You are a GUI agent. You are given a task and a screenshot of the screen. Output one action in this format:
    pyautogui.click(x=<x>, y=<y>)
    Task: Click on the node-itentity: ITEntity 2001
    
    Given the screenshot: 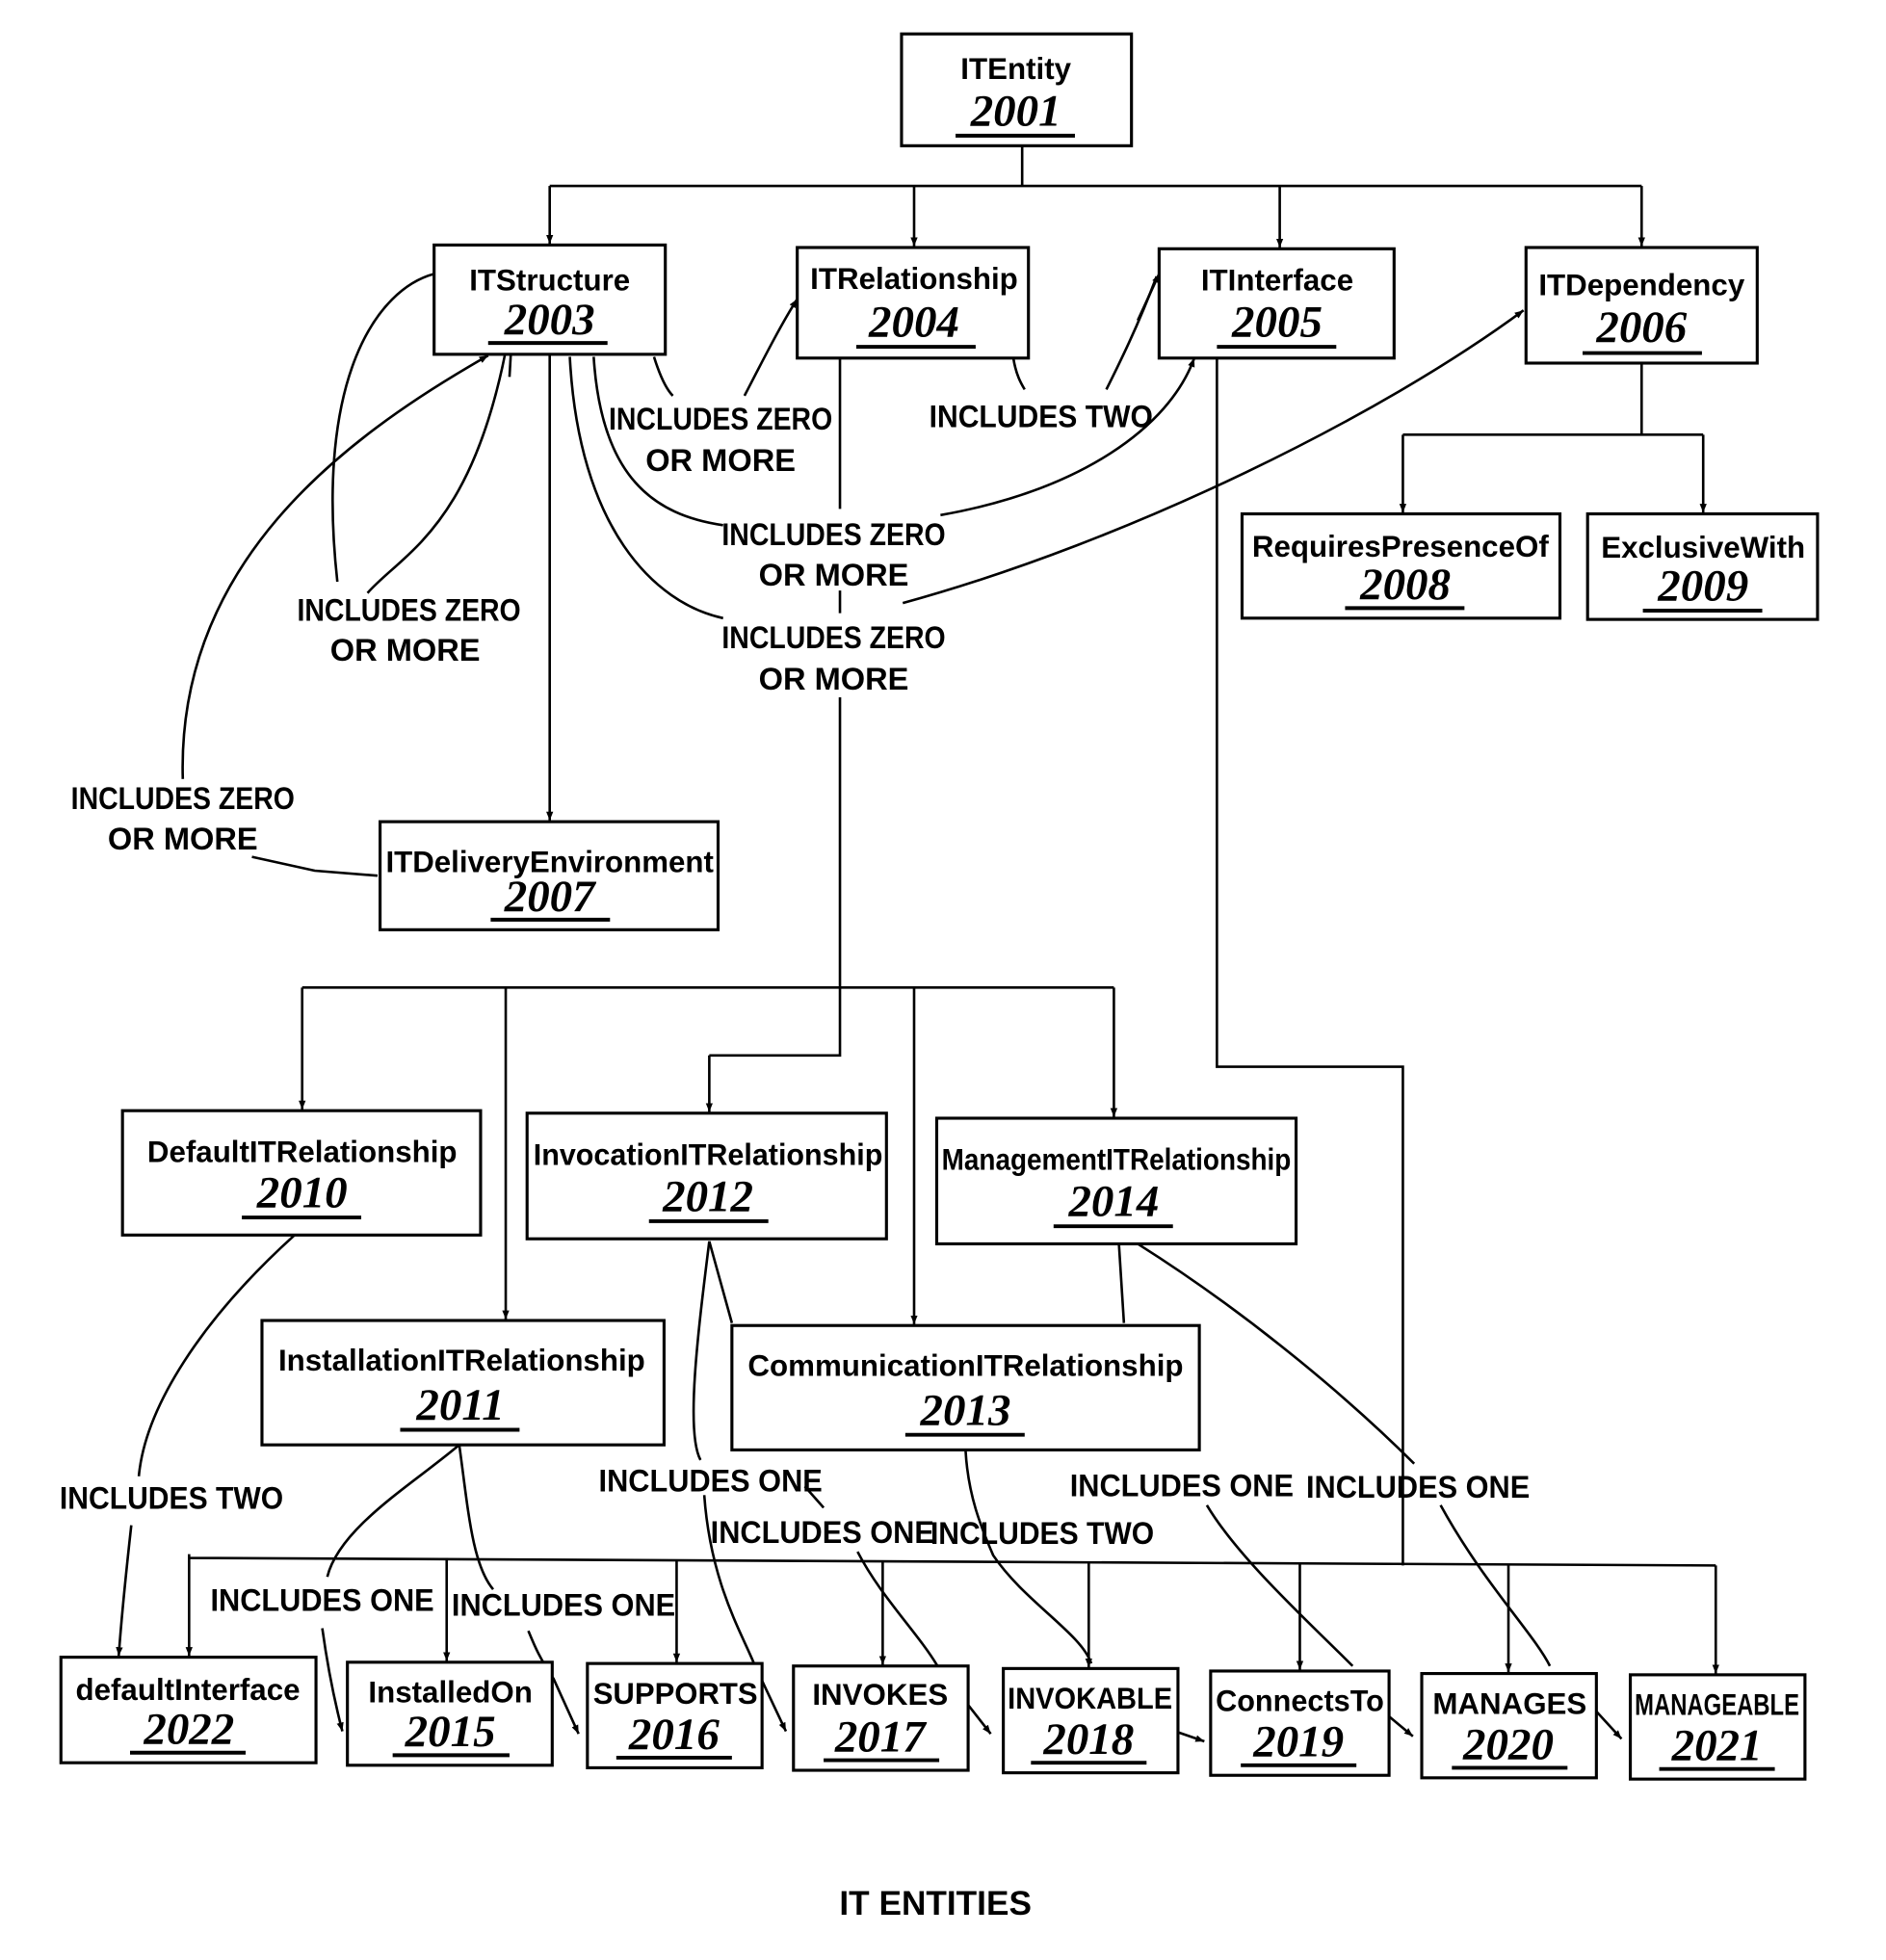 What is the action you would take?
    pyautogui.click(x=1017, y=89)
    